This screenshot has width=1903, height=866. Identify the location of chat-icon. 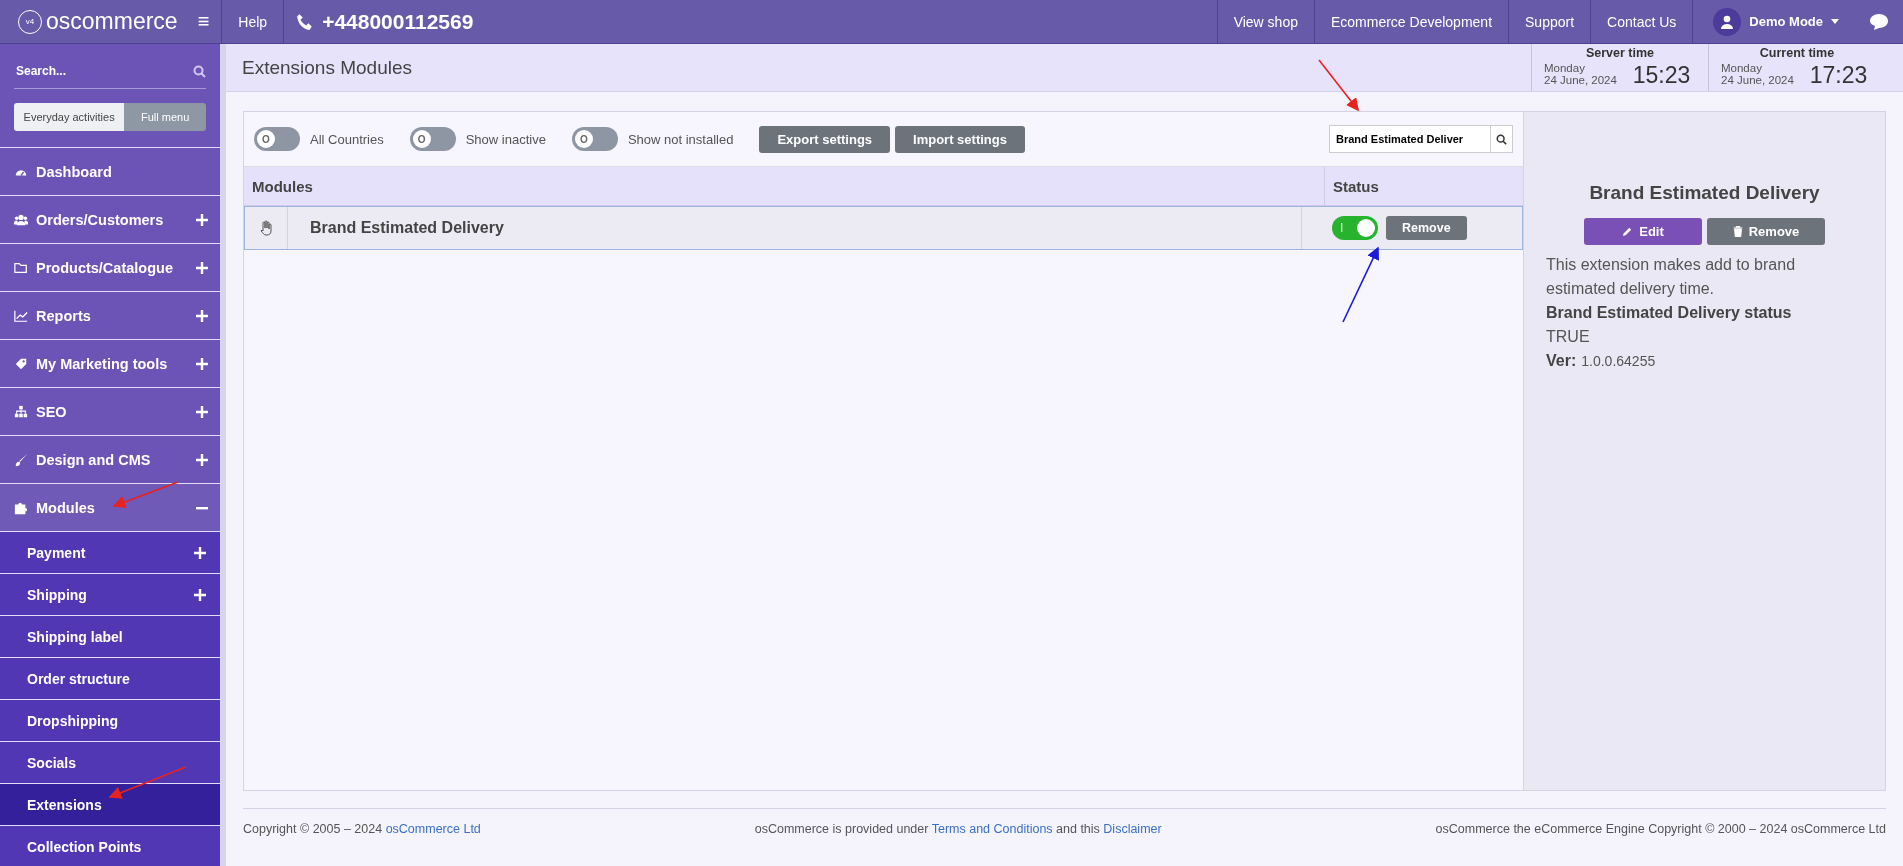
(1879, 21).